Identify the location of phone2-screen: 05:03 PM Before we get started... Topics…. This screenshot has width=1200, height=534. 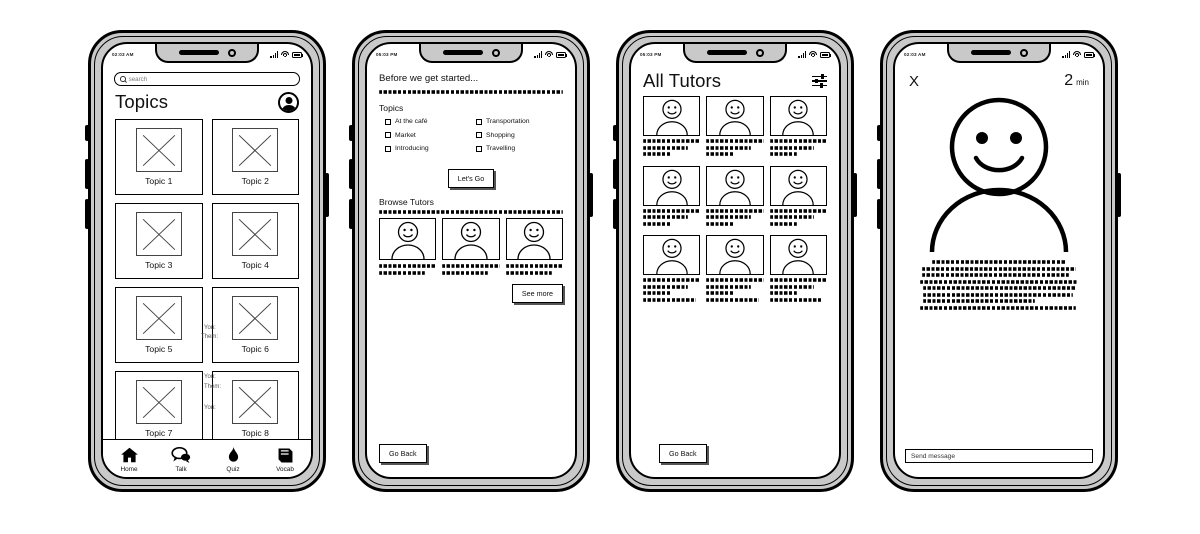
(471, 260).